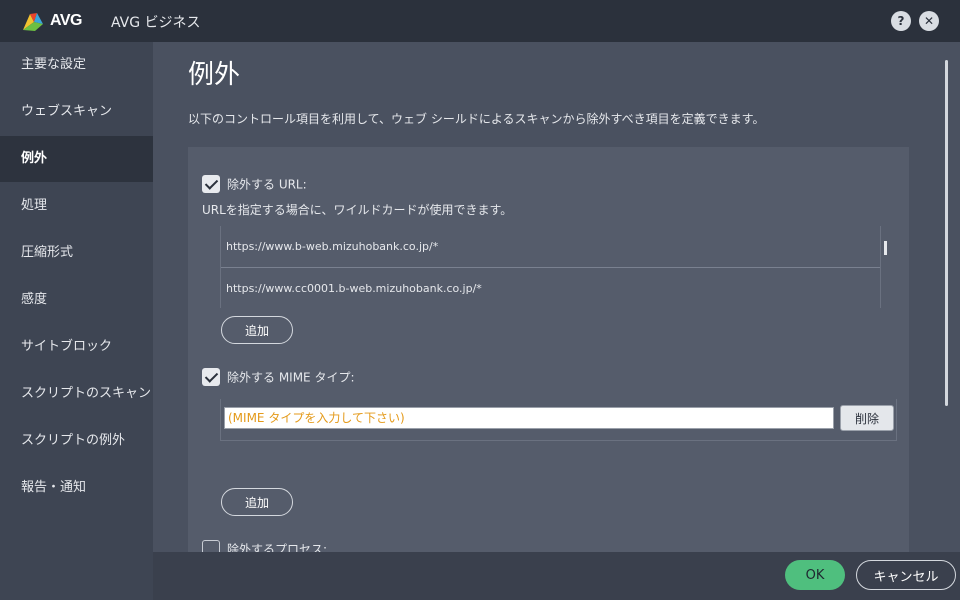 This screenshot has width=960, height=600. I want to click on mime-entry-row: 削除, so click(558, 420).